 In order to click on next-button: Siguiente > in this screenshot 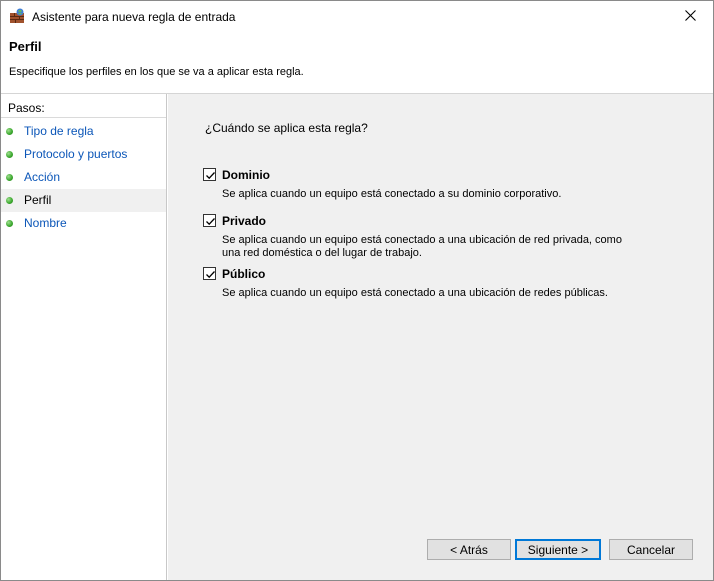, I will do `click(558, 549)`.